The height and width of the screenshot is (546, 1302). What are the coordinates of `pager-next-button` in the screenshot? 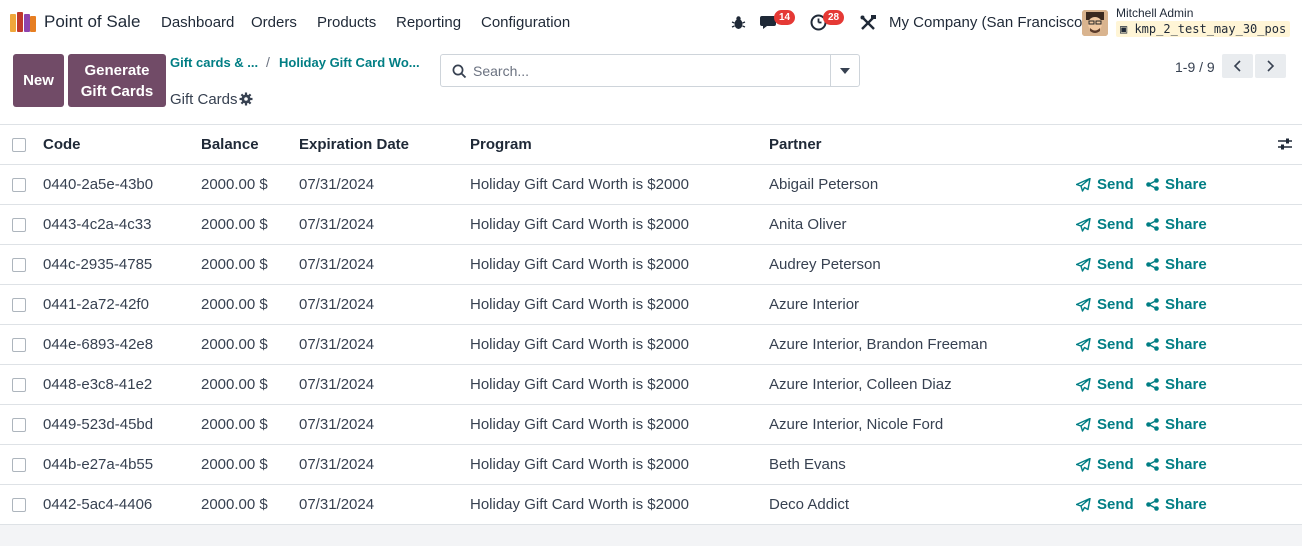 It's located at (1270, 66).